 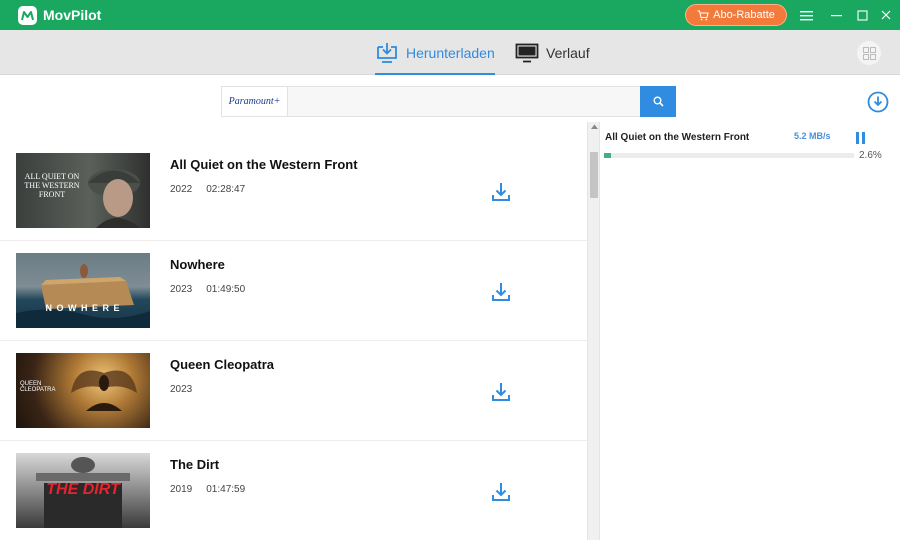 I want to click on poster-title: N O W H E R E, so click(x=83, y=308).